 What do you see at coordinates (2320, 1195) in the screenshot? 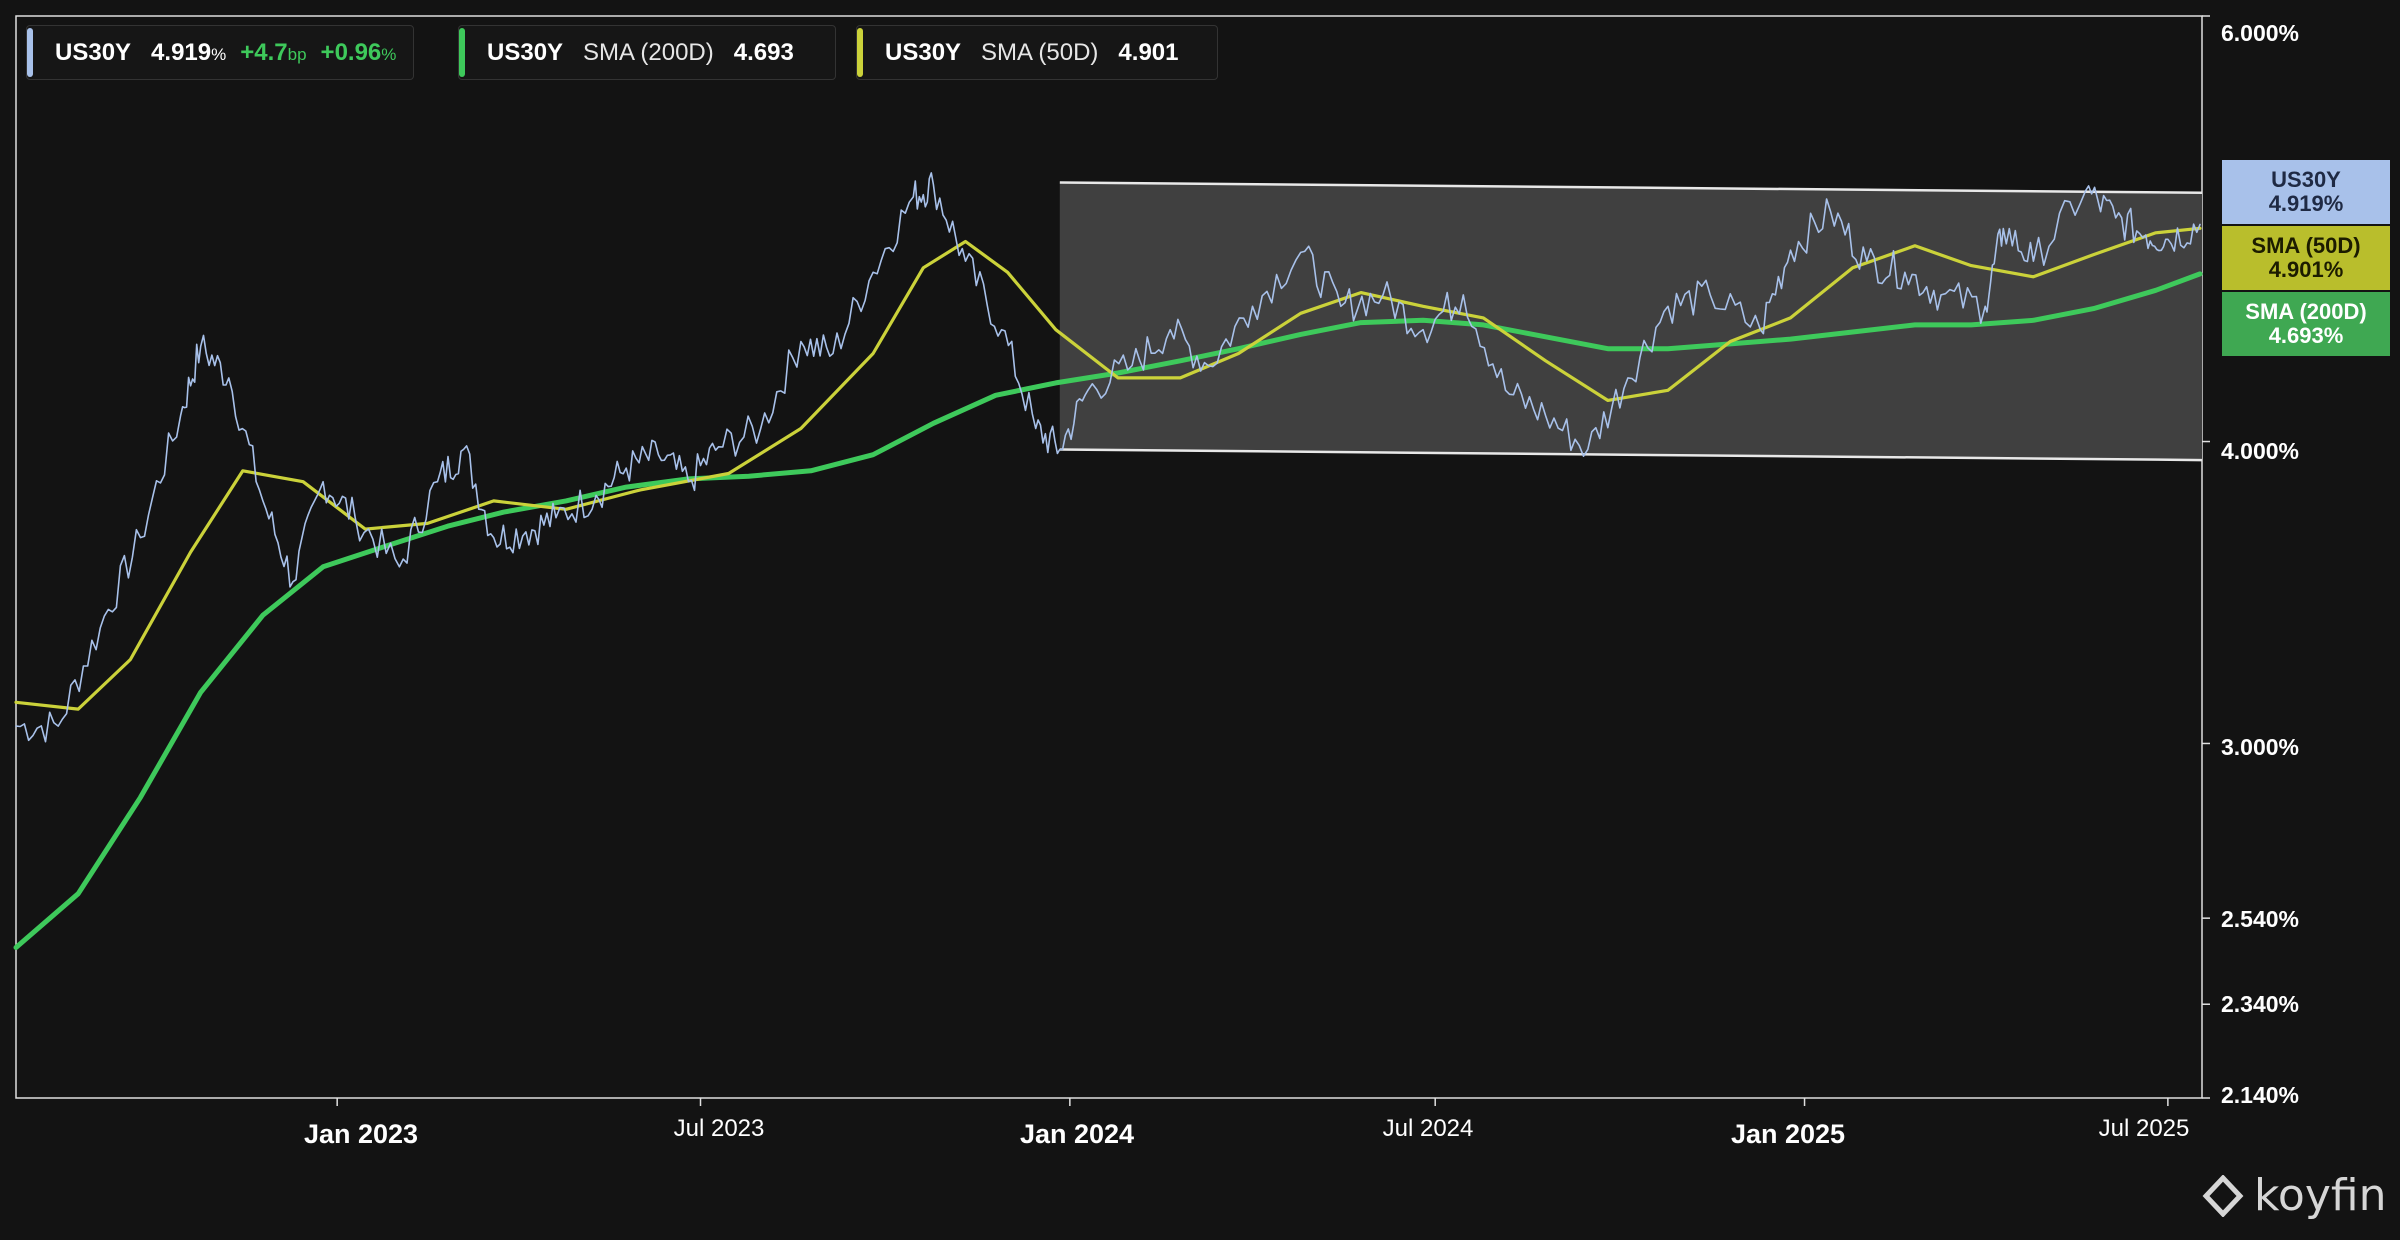
I see `brand-name: koyfin` at bounding box center [2320, 1195].